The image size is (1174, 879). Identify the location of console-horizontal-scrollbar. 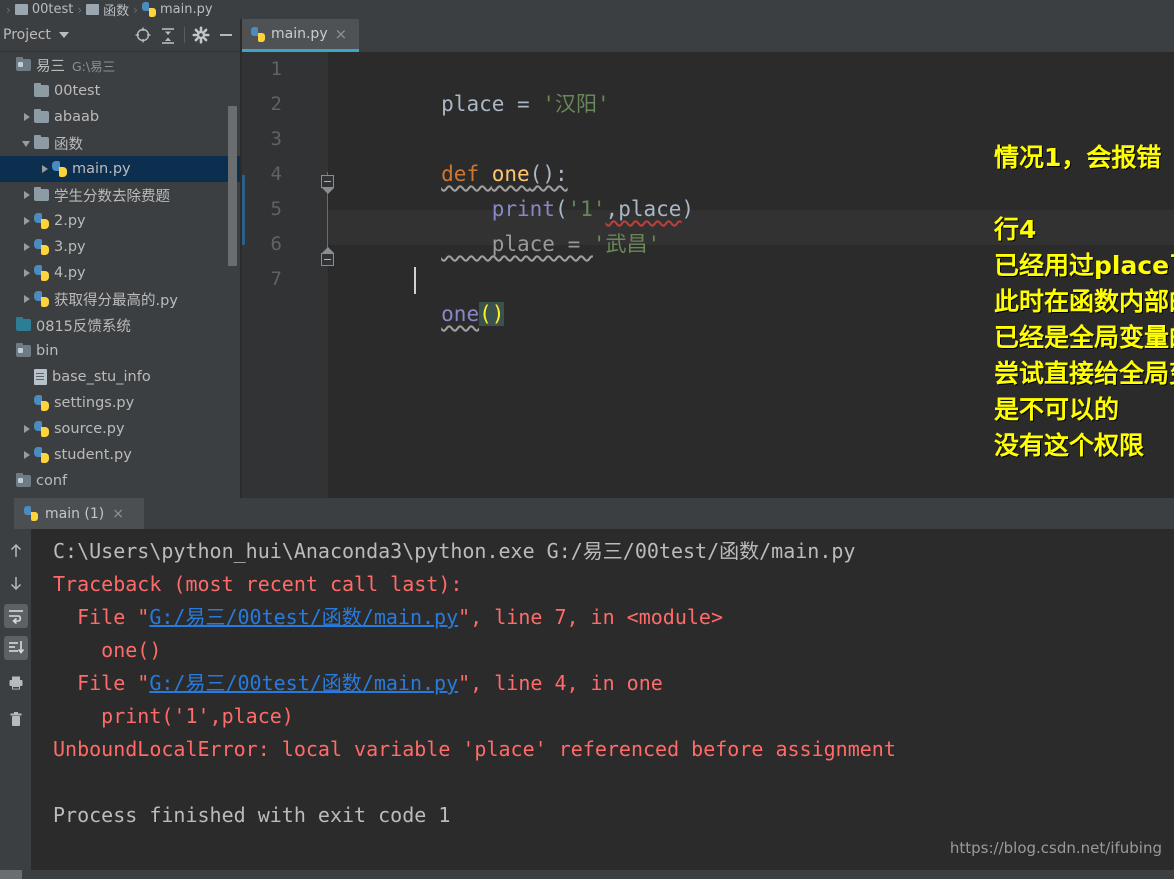
(587, 874).